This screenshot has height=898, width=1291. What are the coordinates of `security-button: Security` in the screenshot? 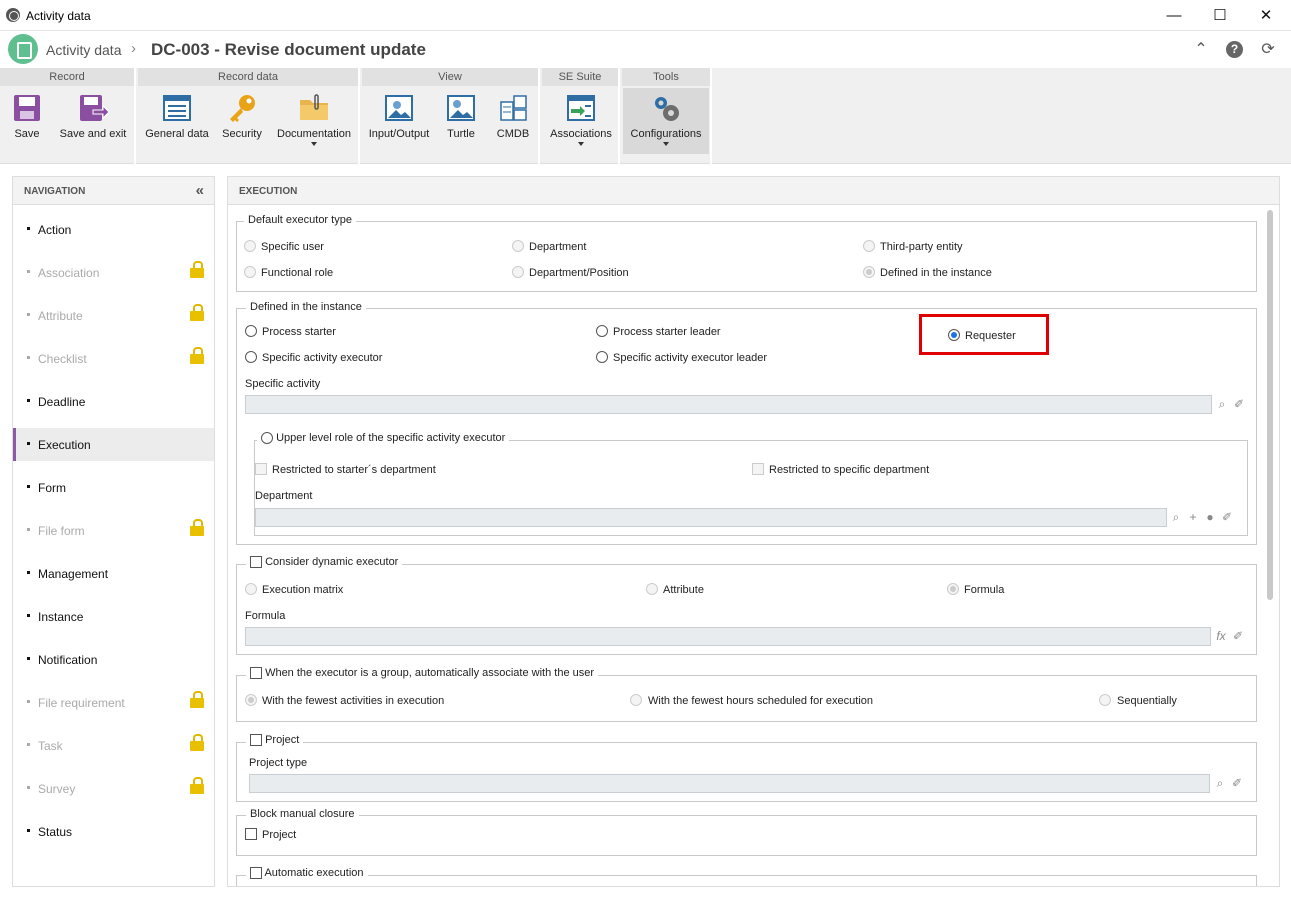 It's located at (242, 121).